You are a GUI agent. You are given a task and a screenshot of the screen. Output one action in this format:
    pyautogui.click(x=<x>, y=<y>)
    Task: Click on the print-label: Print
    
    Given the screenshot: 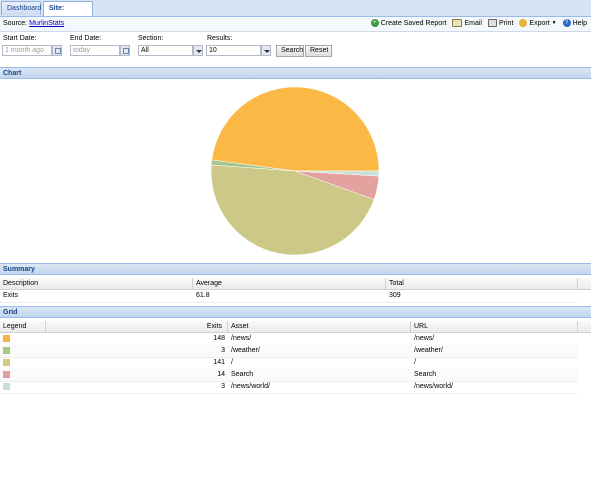 What is the action you would take?
    pyautogui.click(x=506, y=23)
    